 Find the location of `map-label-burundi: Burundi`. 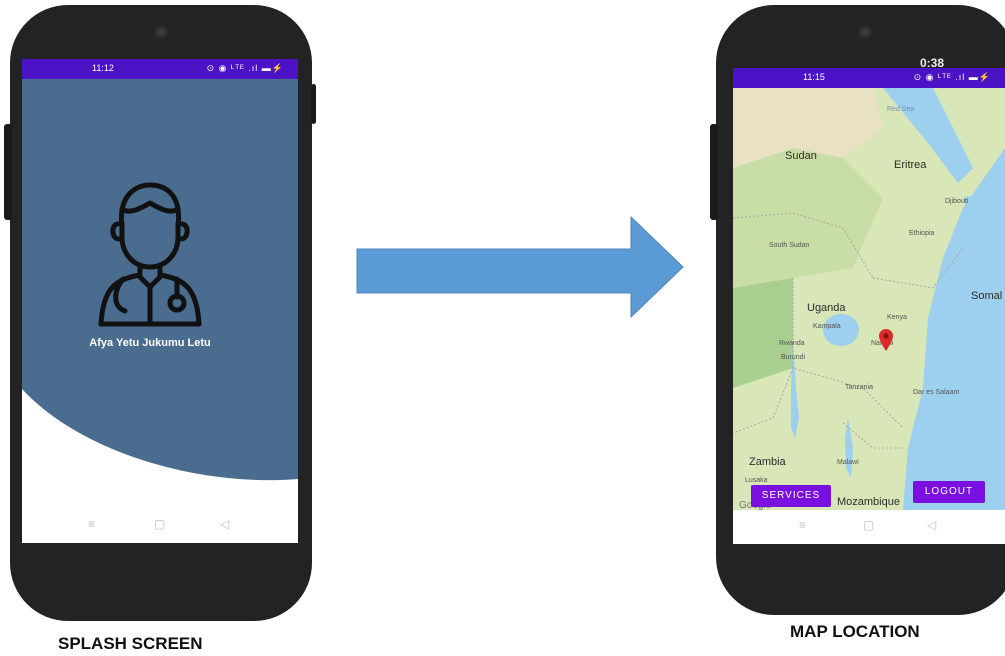

map-label-burundi: Burundi is located at coordinates (793, 357).